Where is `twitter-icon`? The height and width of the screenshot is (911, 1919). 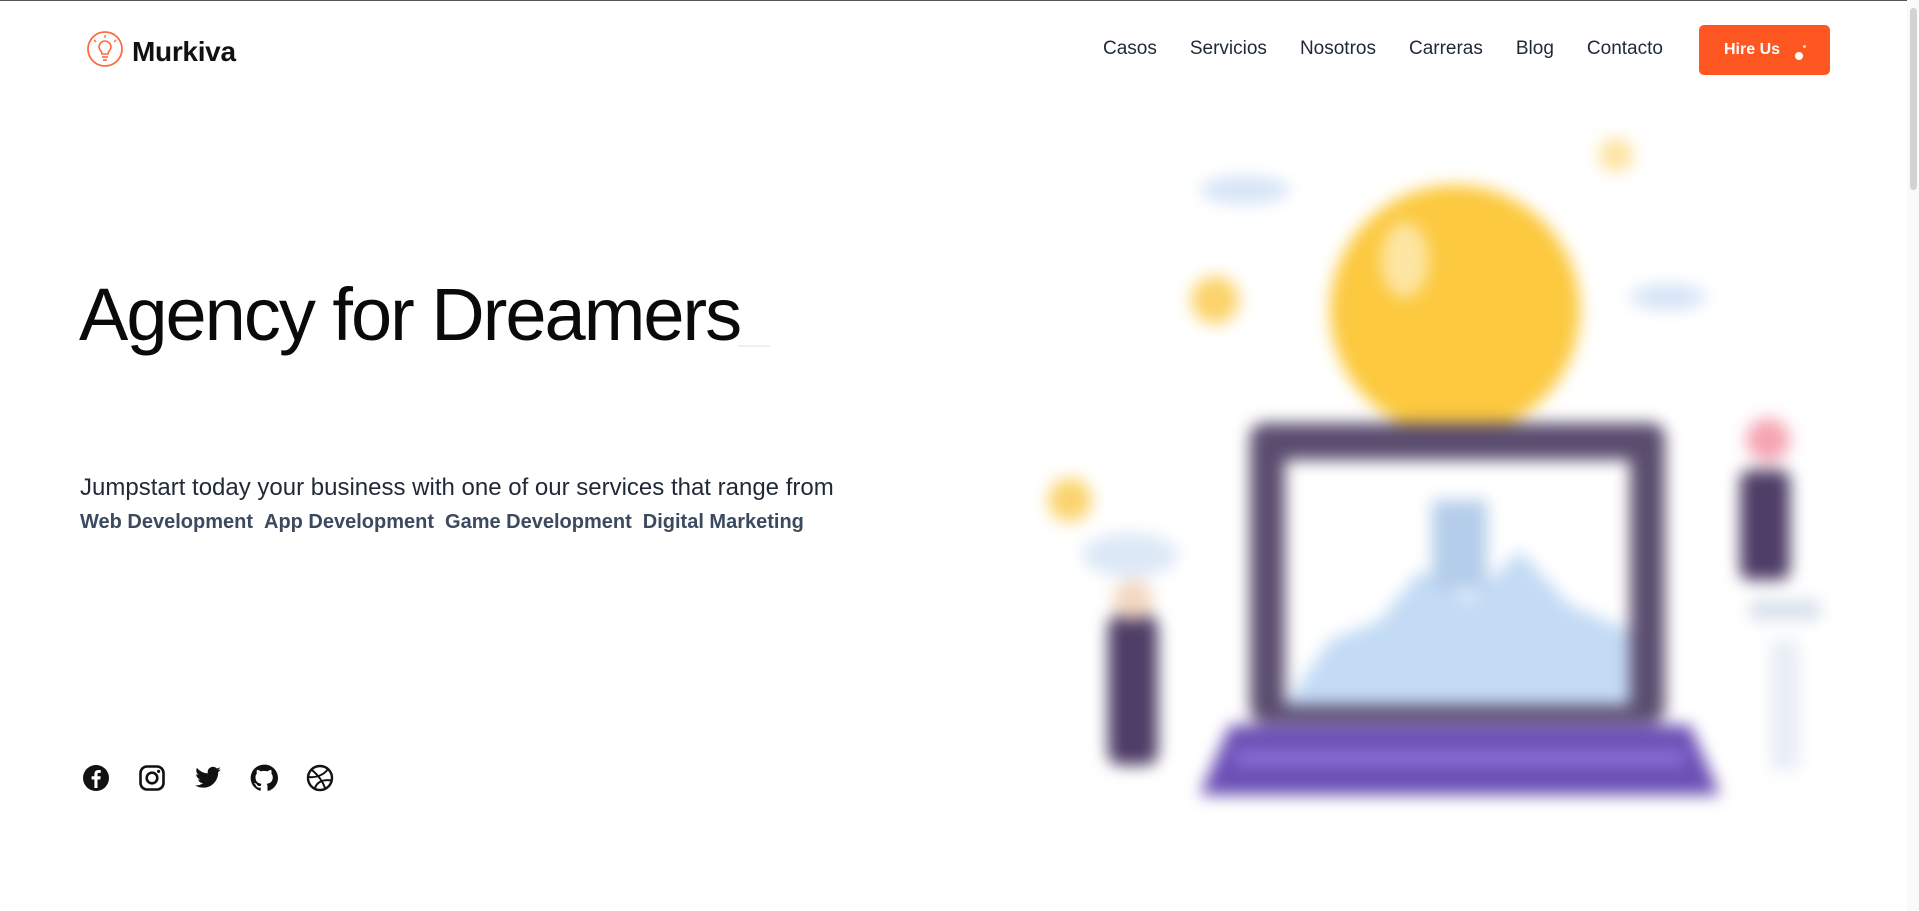 twitter-icon is located at coordinates (208, 778).